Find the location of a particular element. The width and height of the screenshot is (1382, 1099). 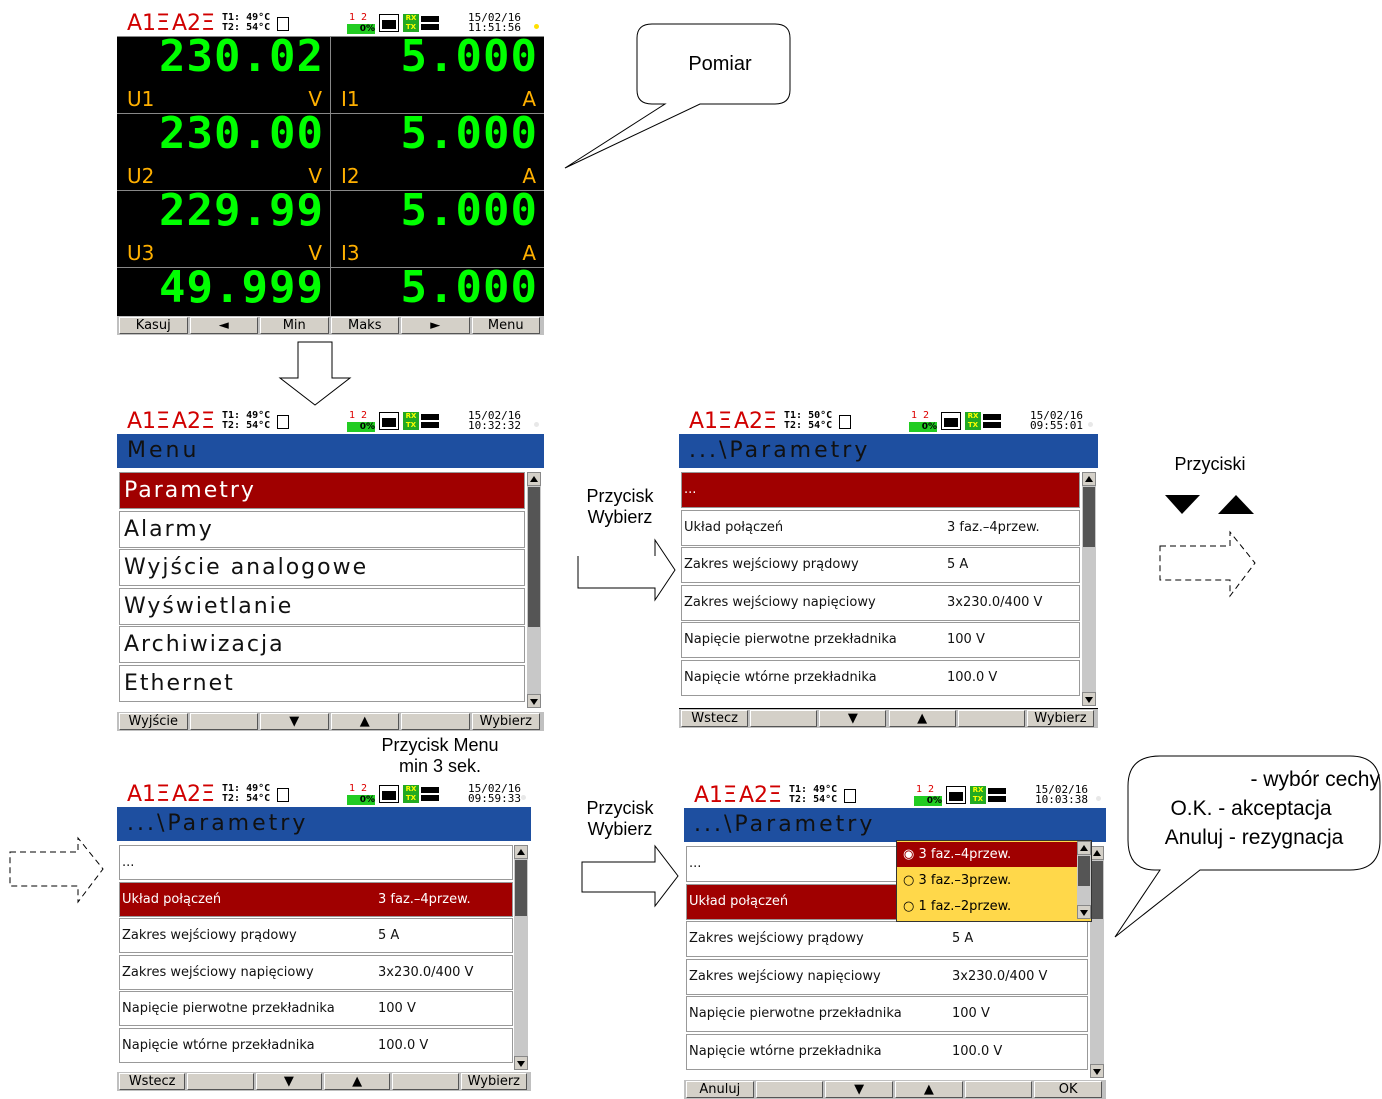

dashed-arrow-left is located at coordinates (56, 870).